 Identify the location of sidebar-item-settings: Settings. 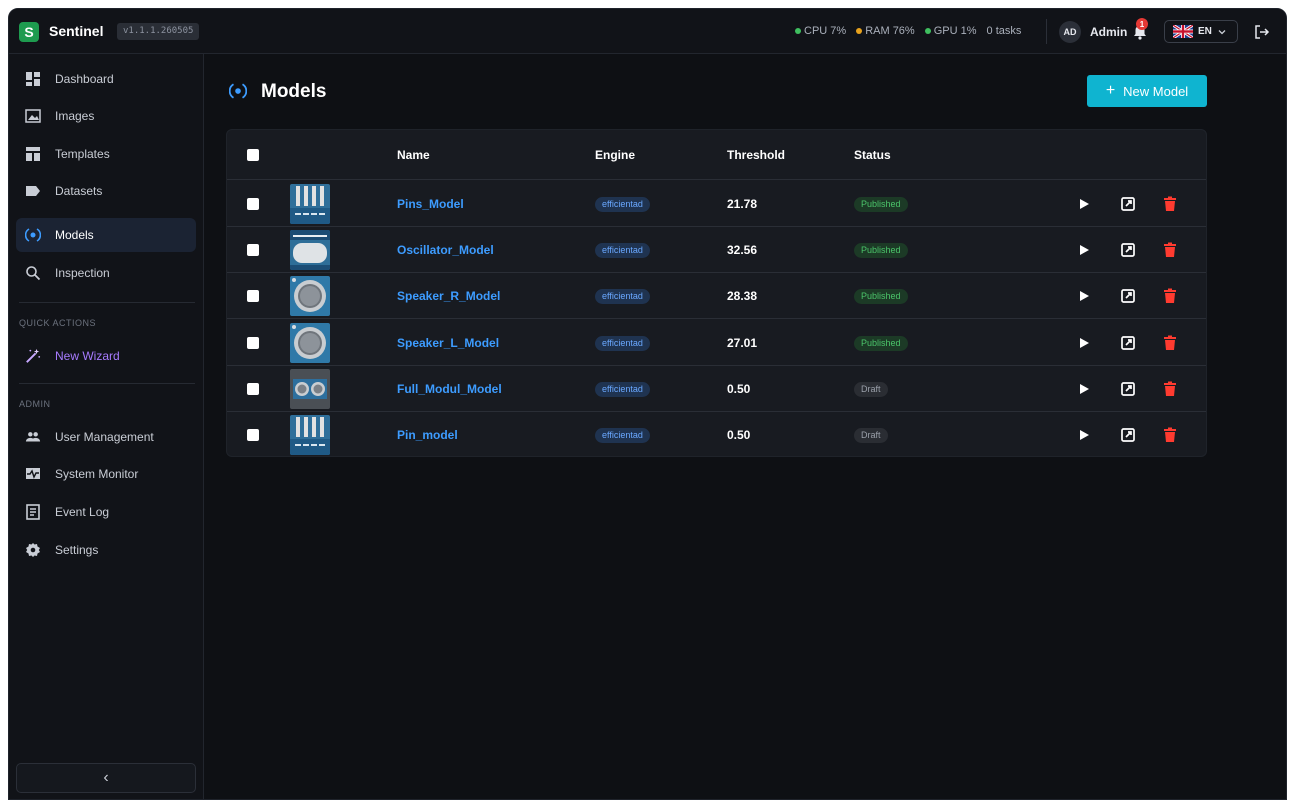
(106, 550).